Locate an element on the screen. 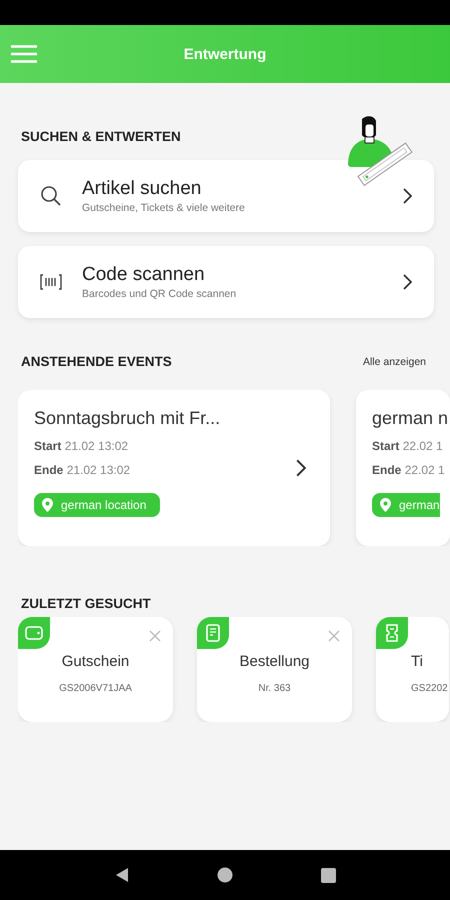 The width and height of the screenshot is (450, 900). recent-item-card: Bestellung Nr. 363 is located at coordinates (274, 669).